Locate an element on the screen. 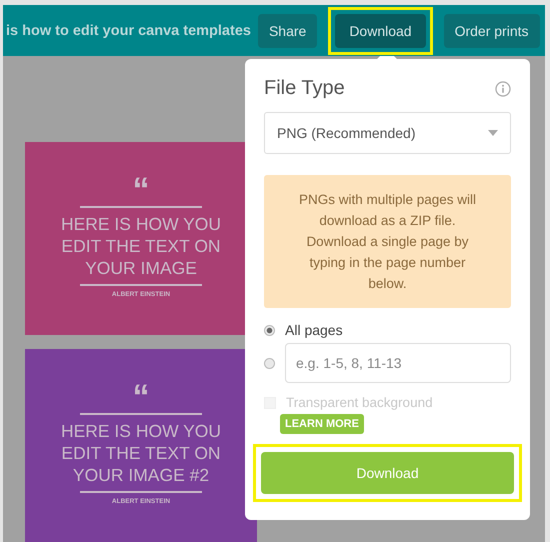  toolbar-button: Order prints is located at coordinates (492, 31).